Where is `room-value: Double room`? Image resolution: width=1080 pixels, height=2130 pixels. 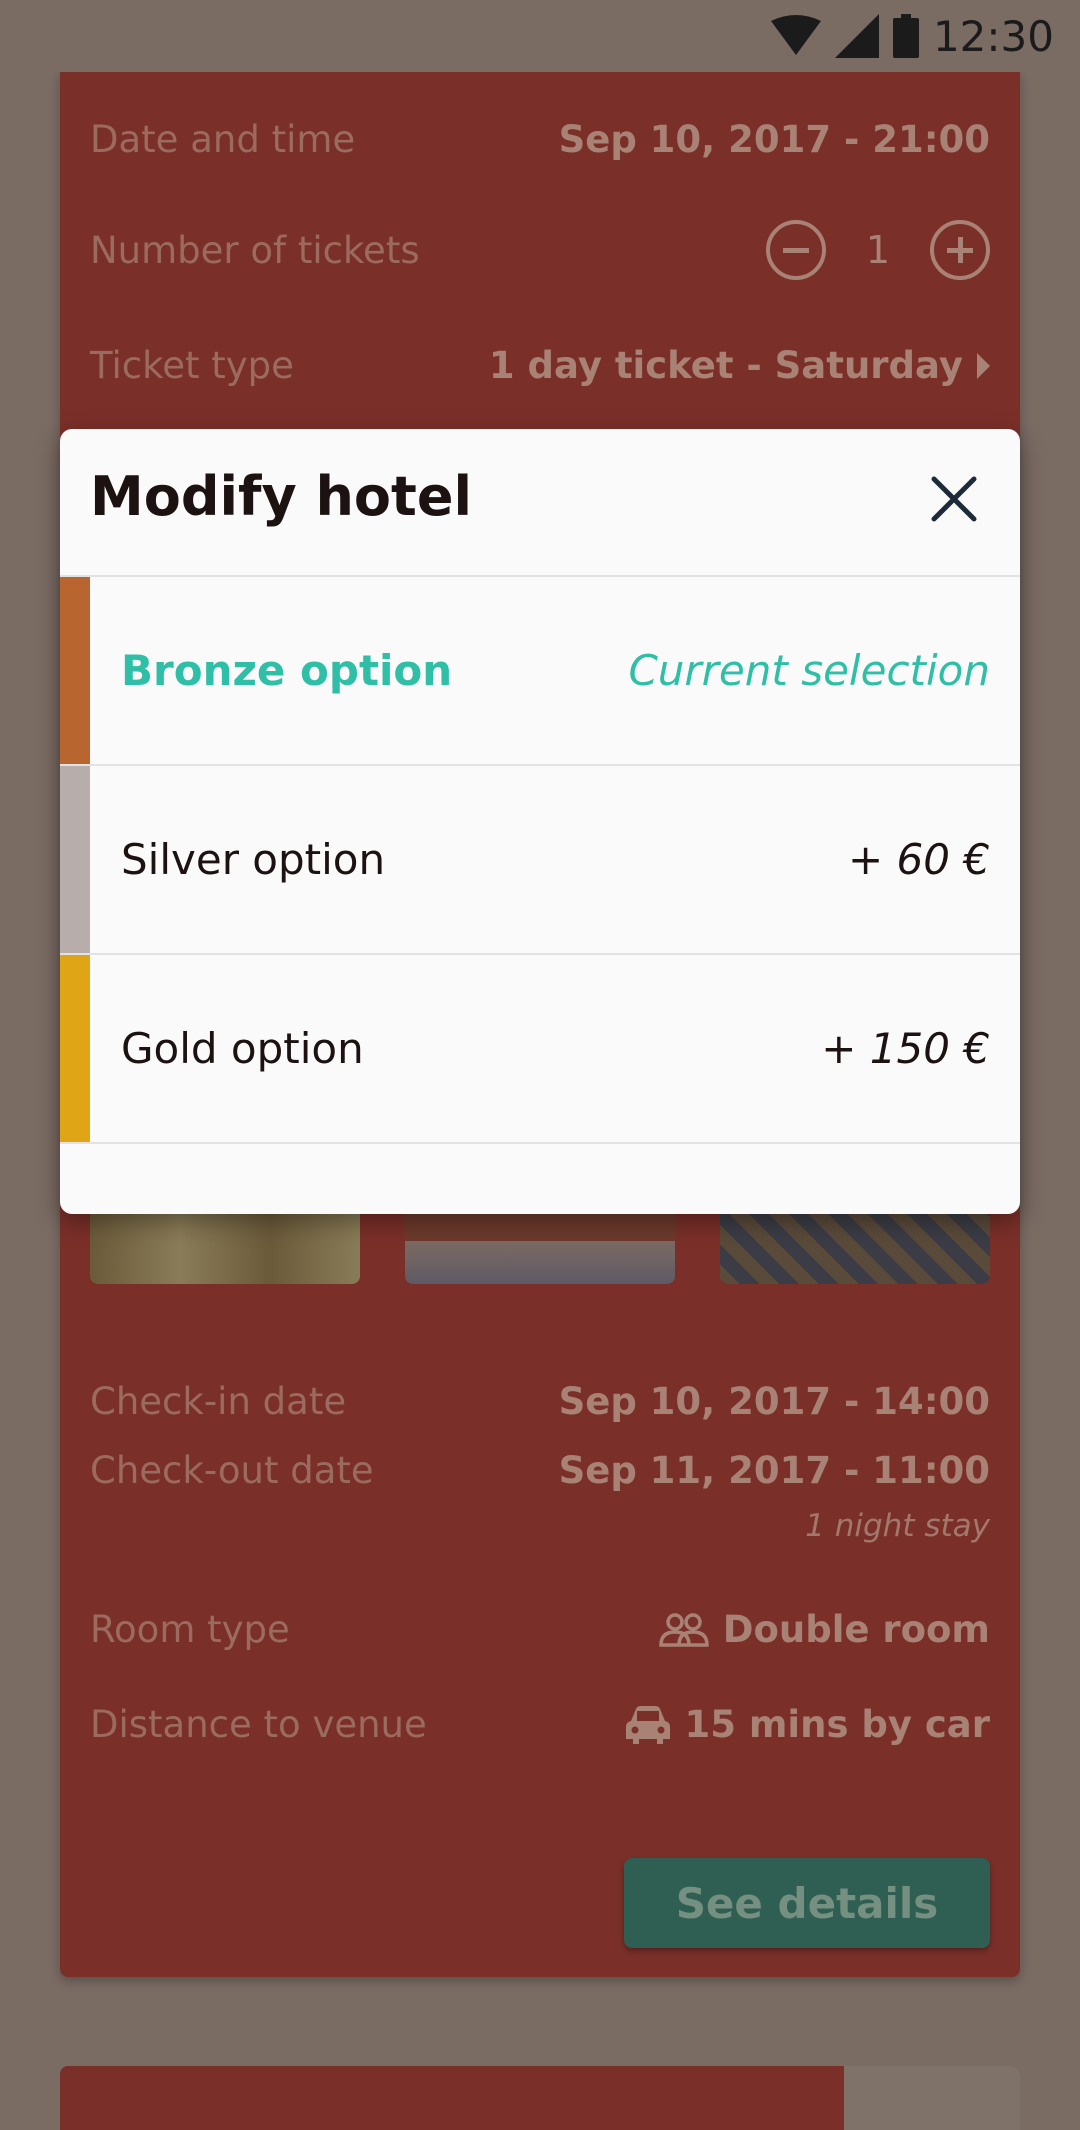 room-value: Double room is located at coordinates (824, 1629).